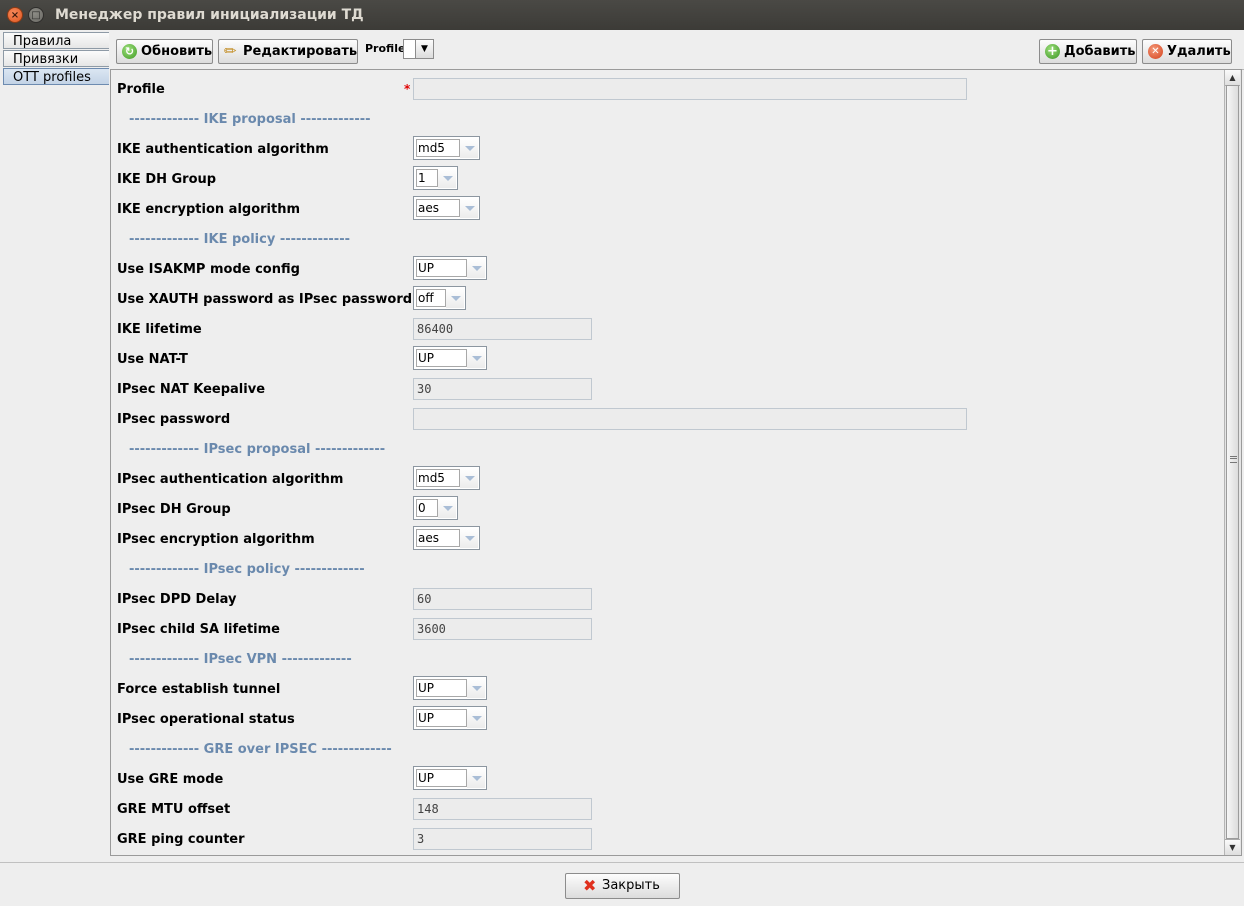  What do you see at coordinates (36, 15) in the screenshot?
I see `window-maximize-button: □` at bounding box center [36, 15].